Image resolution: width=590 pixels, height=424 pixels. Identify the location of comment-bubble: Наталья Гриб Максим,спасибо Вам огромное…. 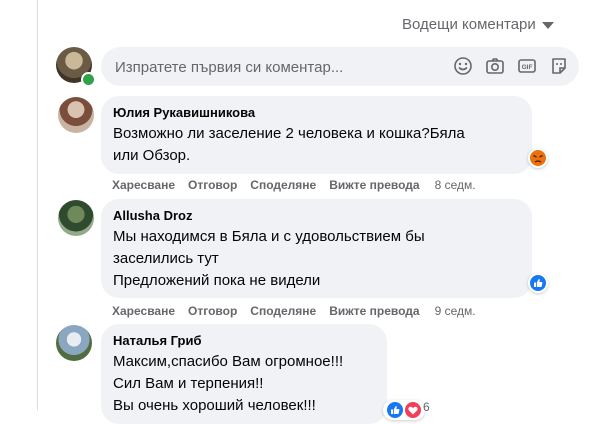
(244, 374).